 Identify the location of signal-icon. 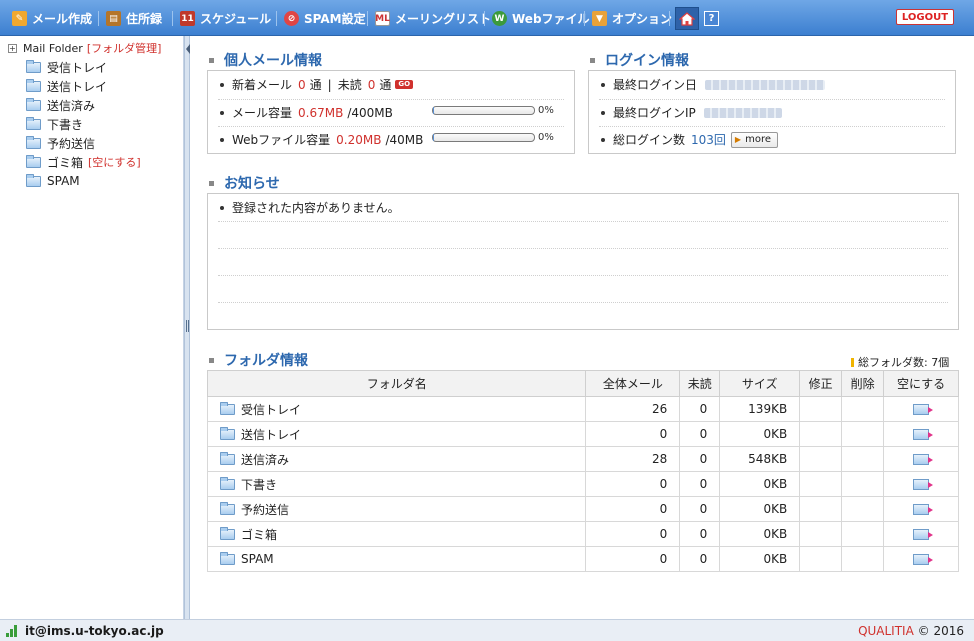
(12, 631).